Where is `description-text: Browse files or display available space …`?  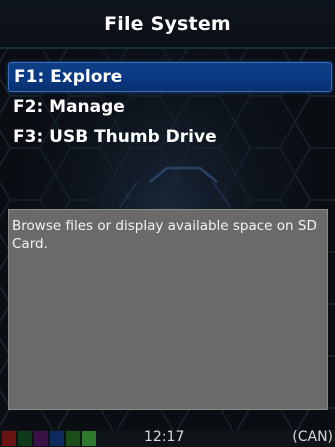 description-text: Browse files or display available space … is located at coordinates (164, 235).